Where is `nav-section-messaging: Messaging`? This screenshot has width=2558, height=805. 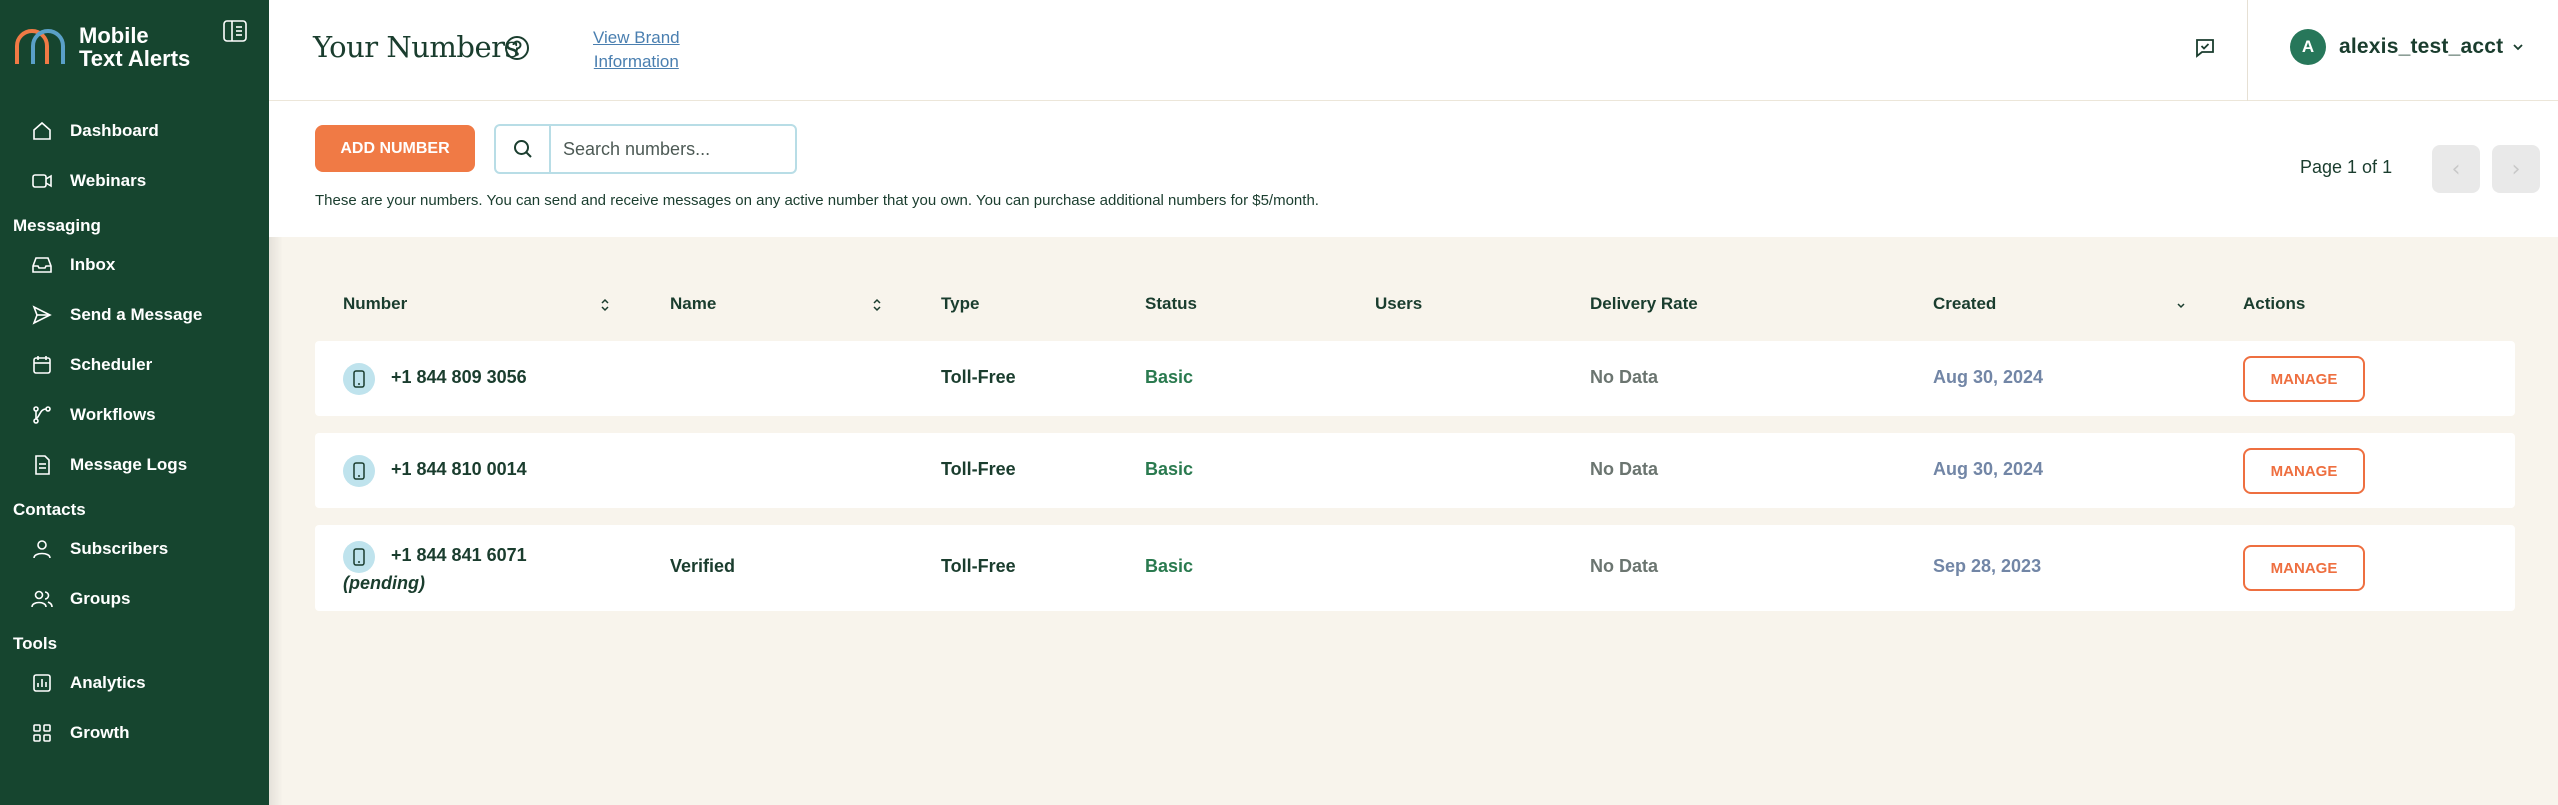 nav-section-messaging: Messaging is located at coordinates (57, 225).